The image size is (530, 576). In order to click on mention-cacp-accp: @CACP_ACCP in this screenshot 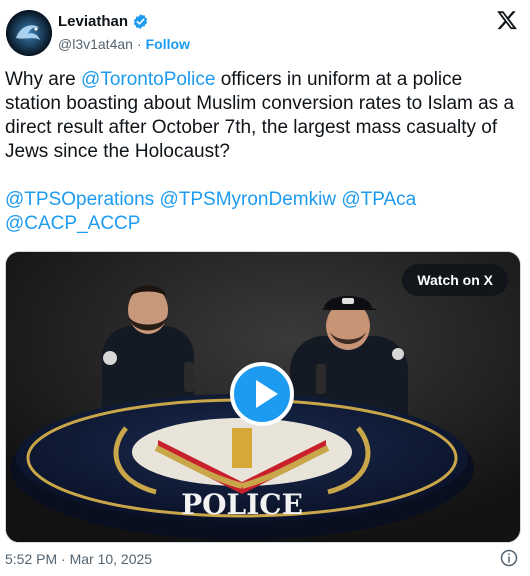, I will do `click(72, 223)`.